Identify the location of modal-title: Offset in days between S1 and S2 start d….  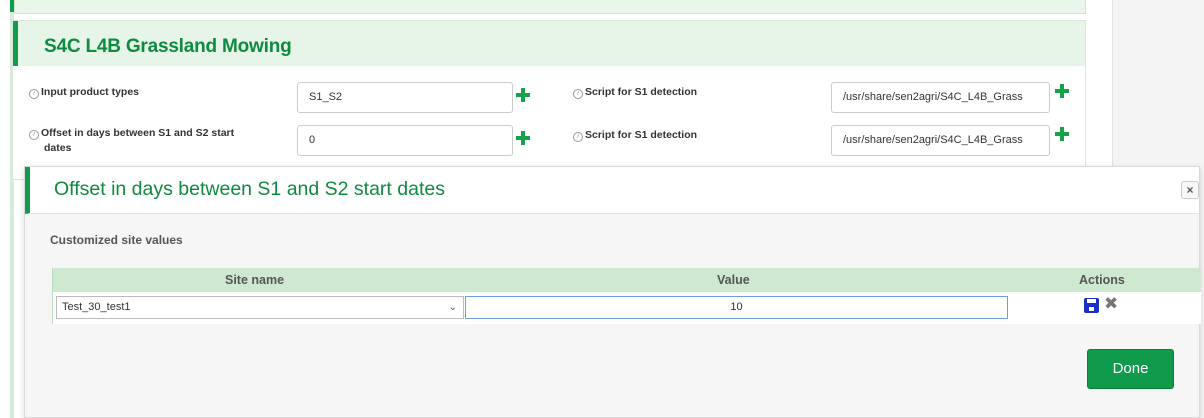
(249, 189).